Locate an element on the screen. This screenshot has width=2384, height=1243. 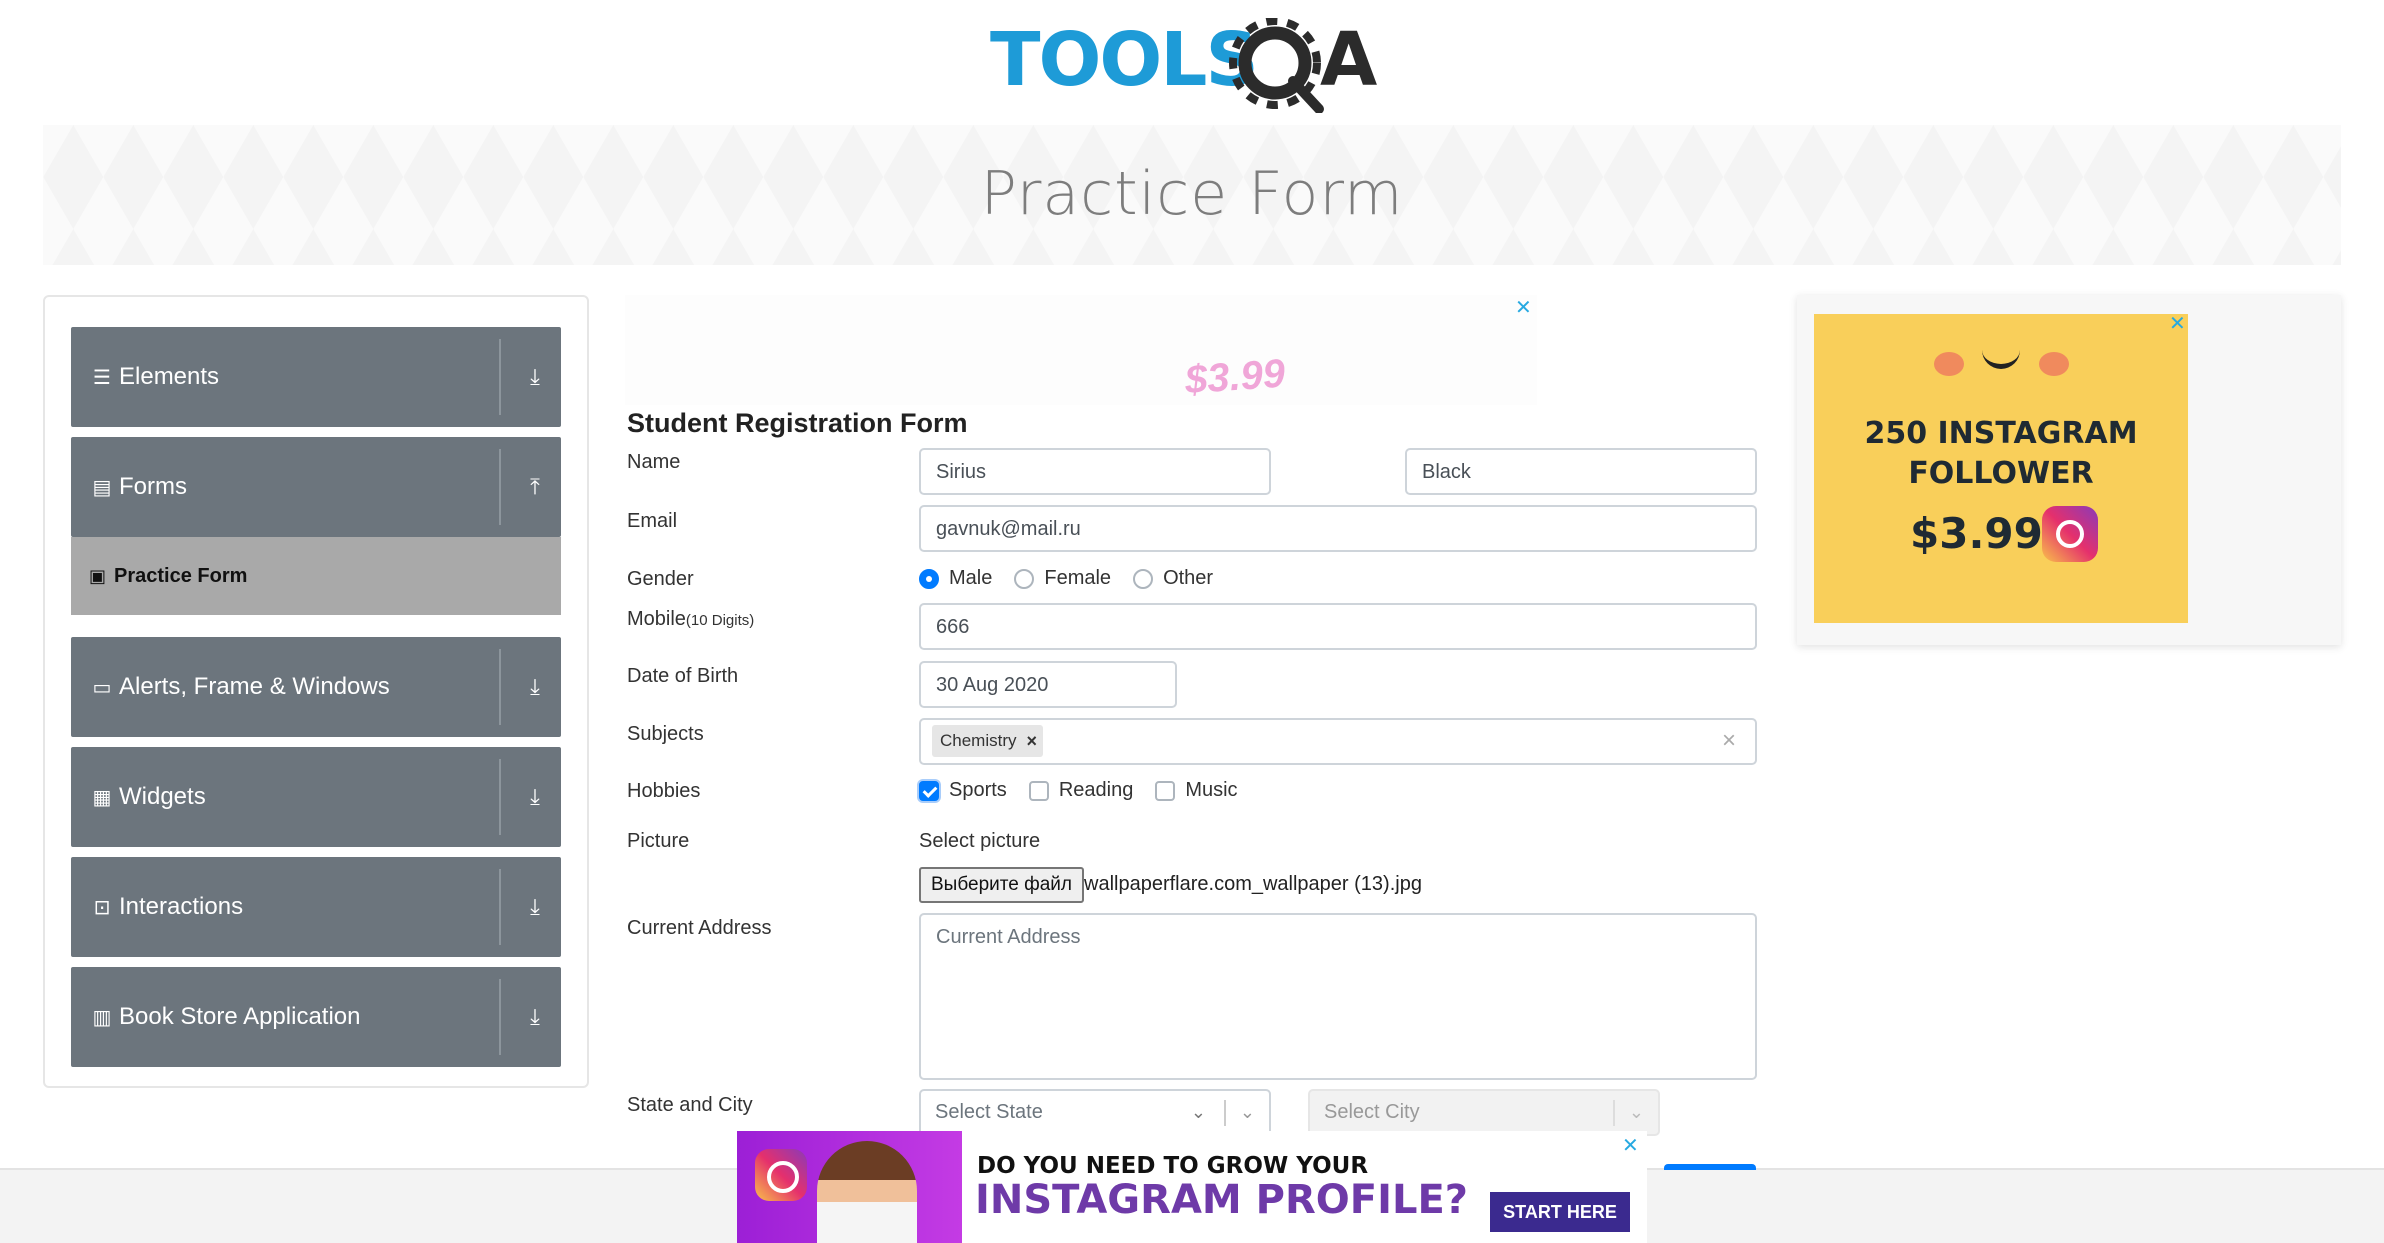
gender-option-male: Male is located at coordinates (955, 578).